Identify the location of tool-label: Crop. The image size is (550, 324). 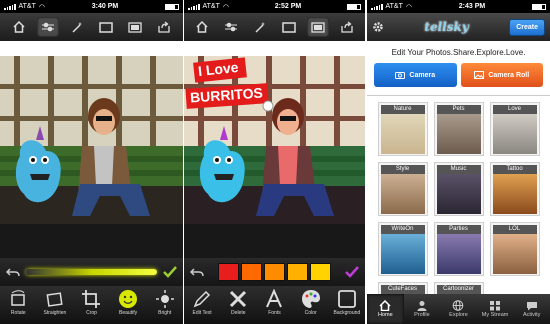
(91, 313).